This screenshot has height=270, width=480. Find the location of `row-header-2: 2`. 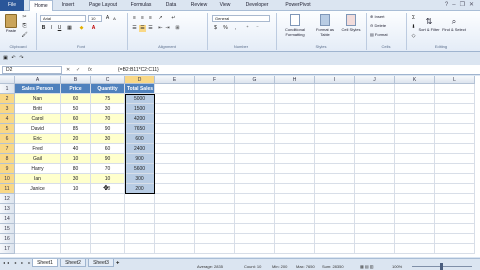

row-header-2: 2 is located at coordinates (7, 99).